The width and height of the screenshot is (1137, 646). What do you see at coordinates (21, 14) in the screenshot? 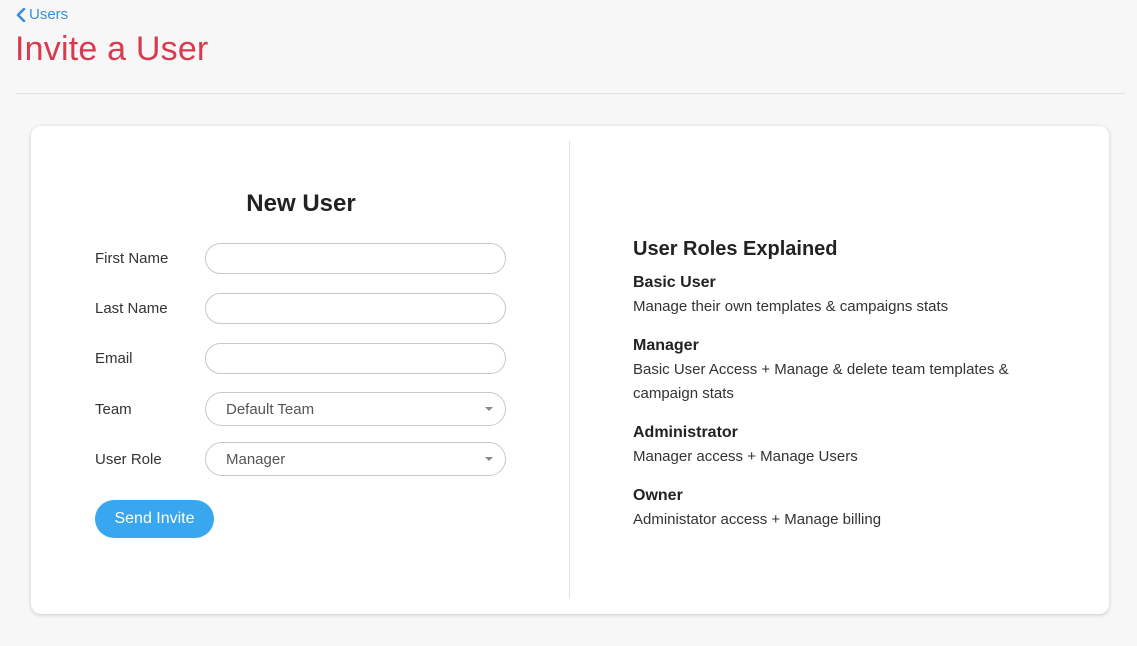
I see `chevron-left-icon` at bounding box center [21, 14].